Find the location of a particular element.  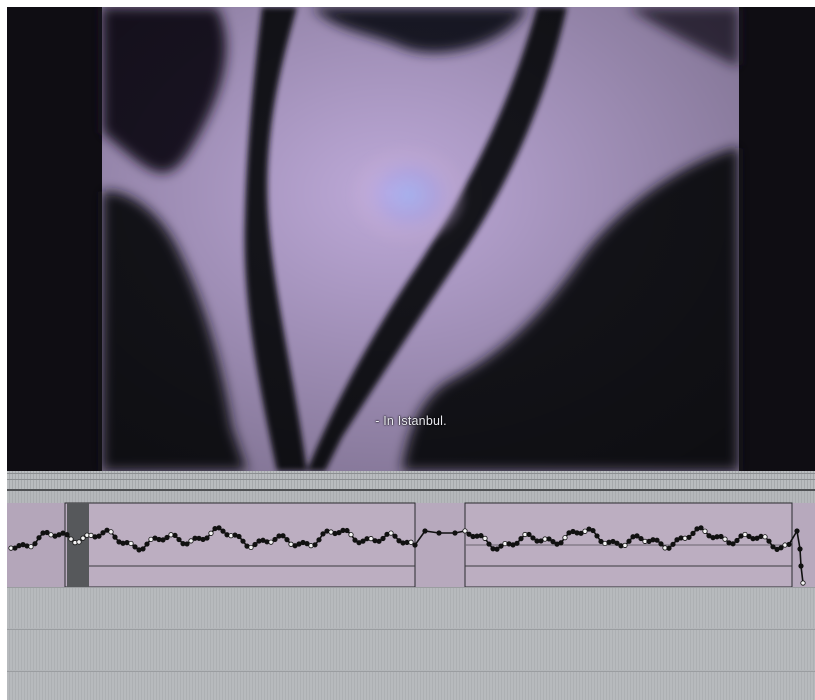

timeline-ruler is located at coordinates (411, 481).